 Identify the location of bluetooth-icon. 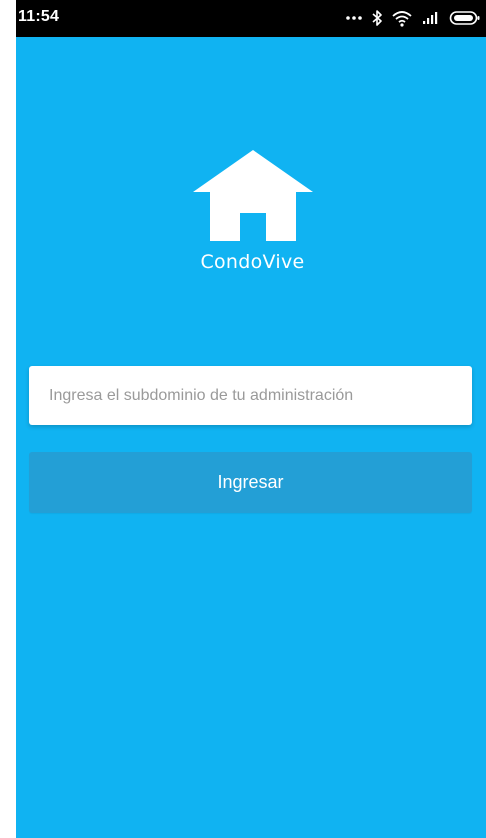
(377, 18).